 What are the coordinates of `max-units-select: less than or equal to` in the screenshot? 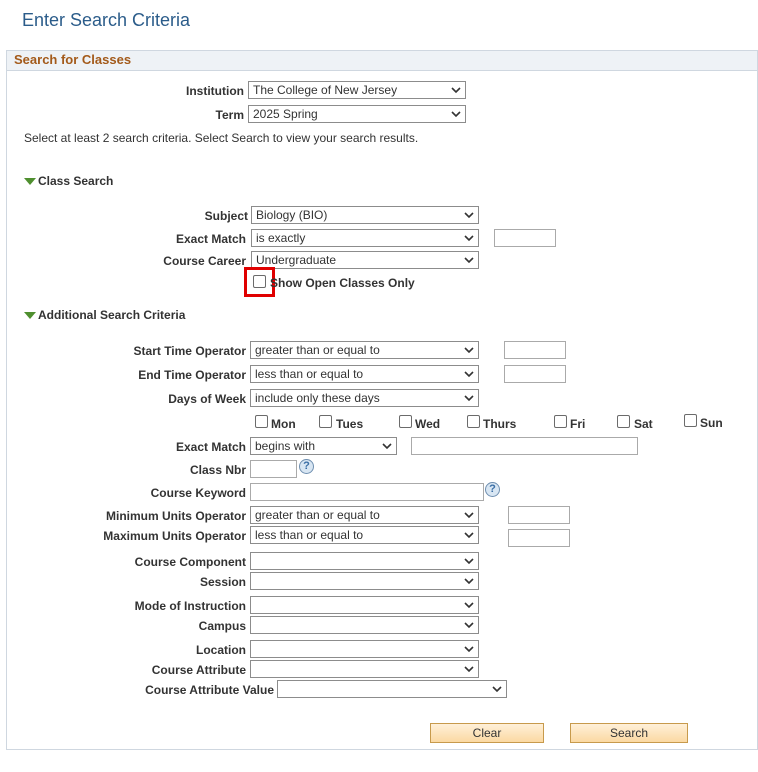 It's located at (364, 535).